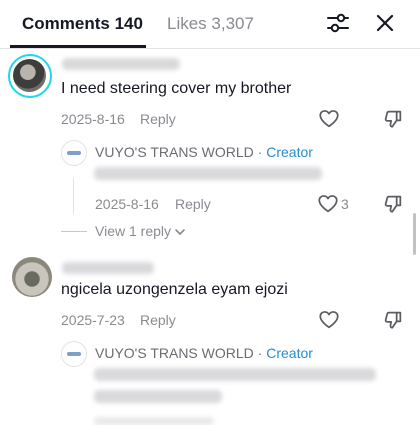 This screenshot has width=420, height=425. I want to click on comment-text: ngicela uzongenzela eyam ejozi, so click(174, 289).